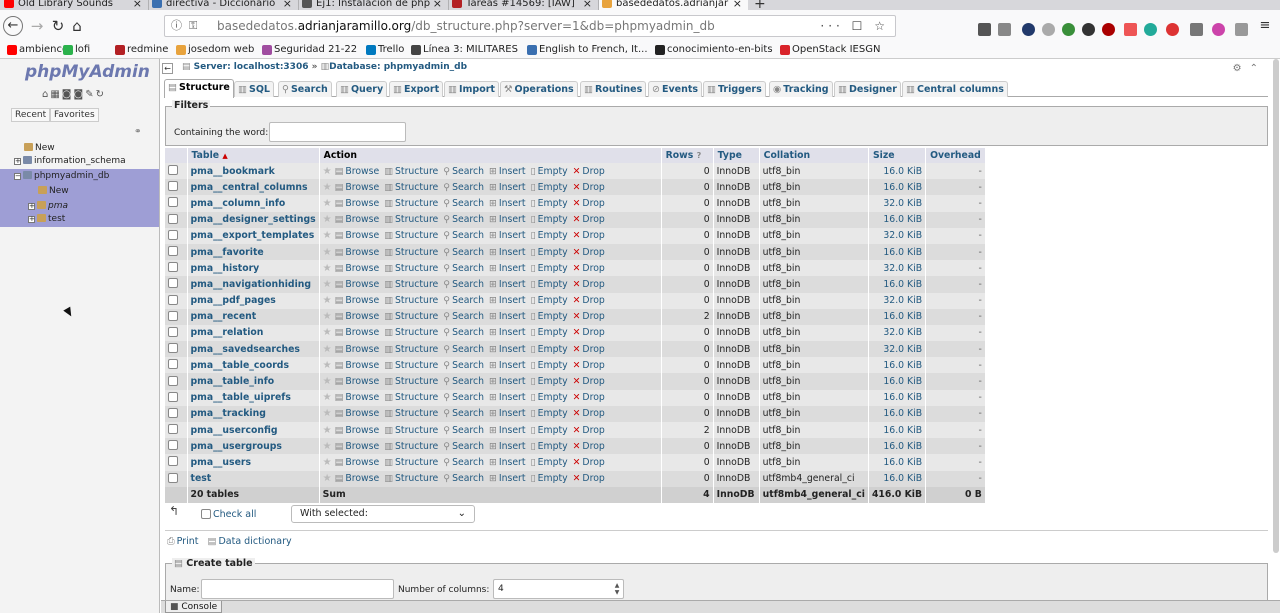  Describe the element at coordinates (58, 26) in the screenshot. I see `reload-button: ↻` at that location.